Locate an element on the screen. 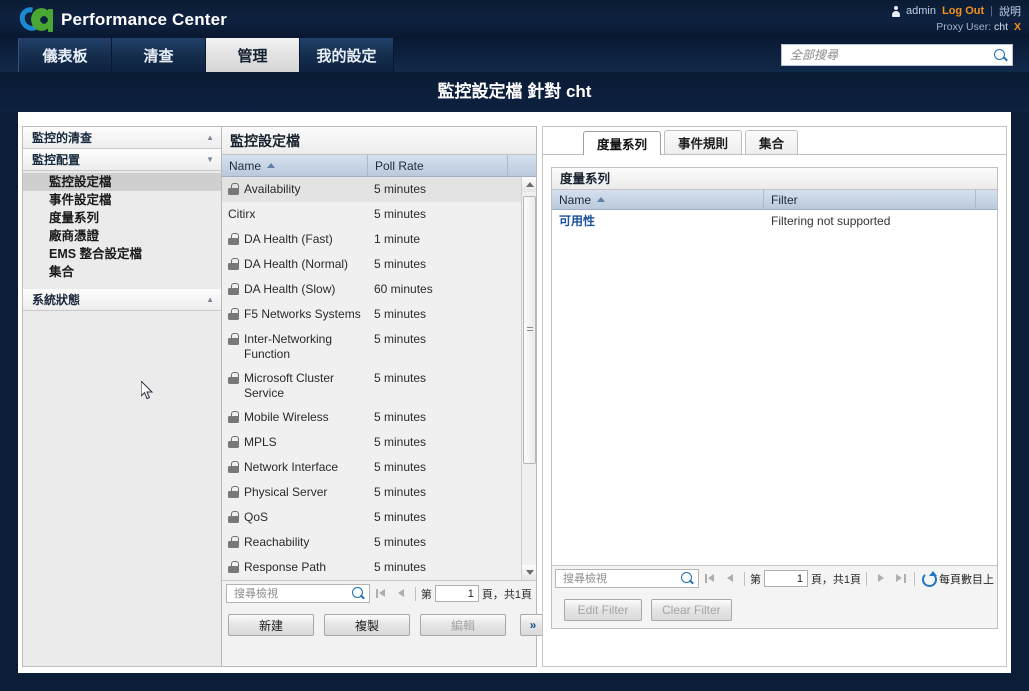 This screenshot has height=691, width=1029. tab-collections: 集合 is located at coordinates (772, 142).